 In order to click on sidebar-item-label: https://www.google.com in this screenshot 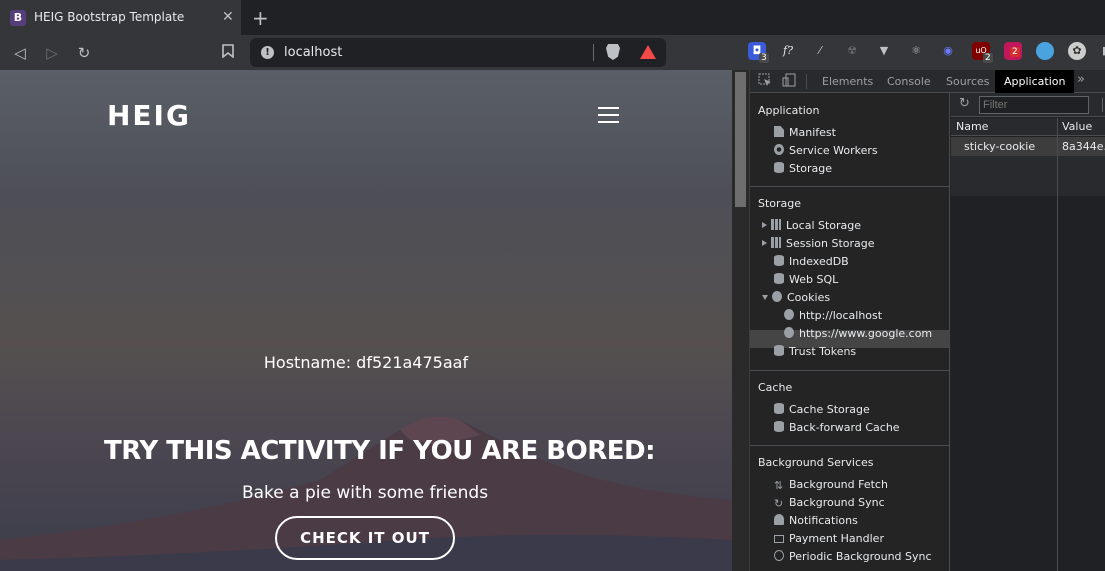, I will do `click(866, 333)`.